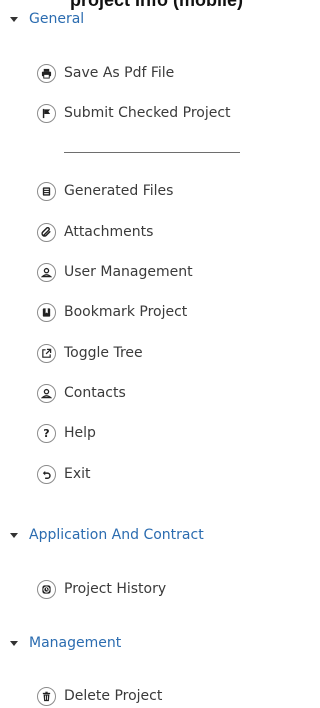 The image size is (320, 708). I want to click on user-management-button: User Management, so click(115, 272).